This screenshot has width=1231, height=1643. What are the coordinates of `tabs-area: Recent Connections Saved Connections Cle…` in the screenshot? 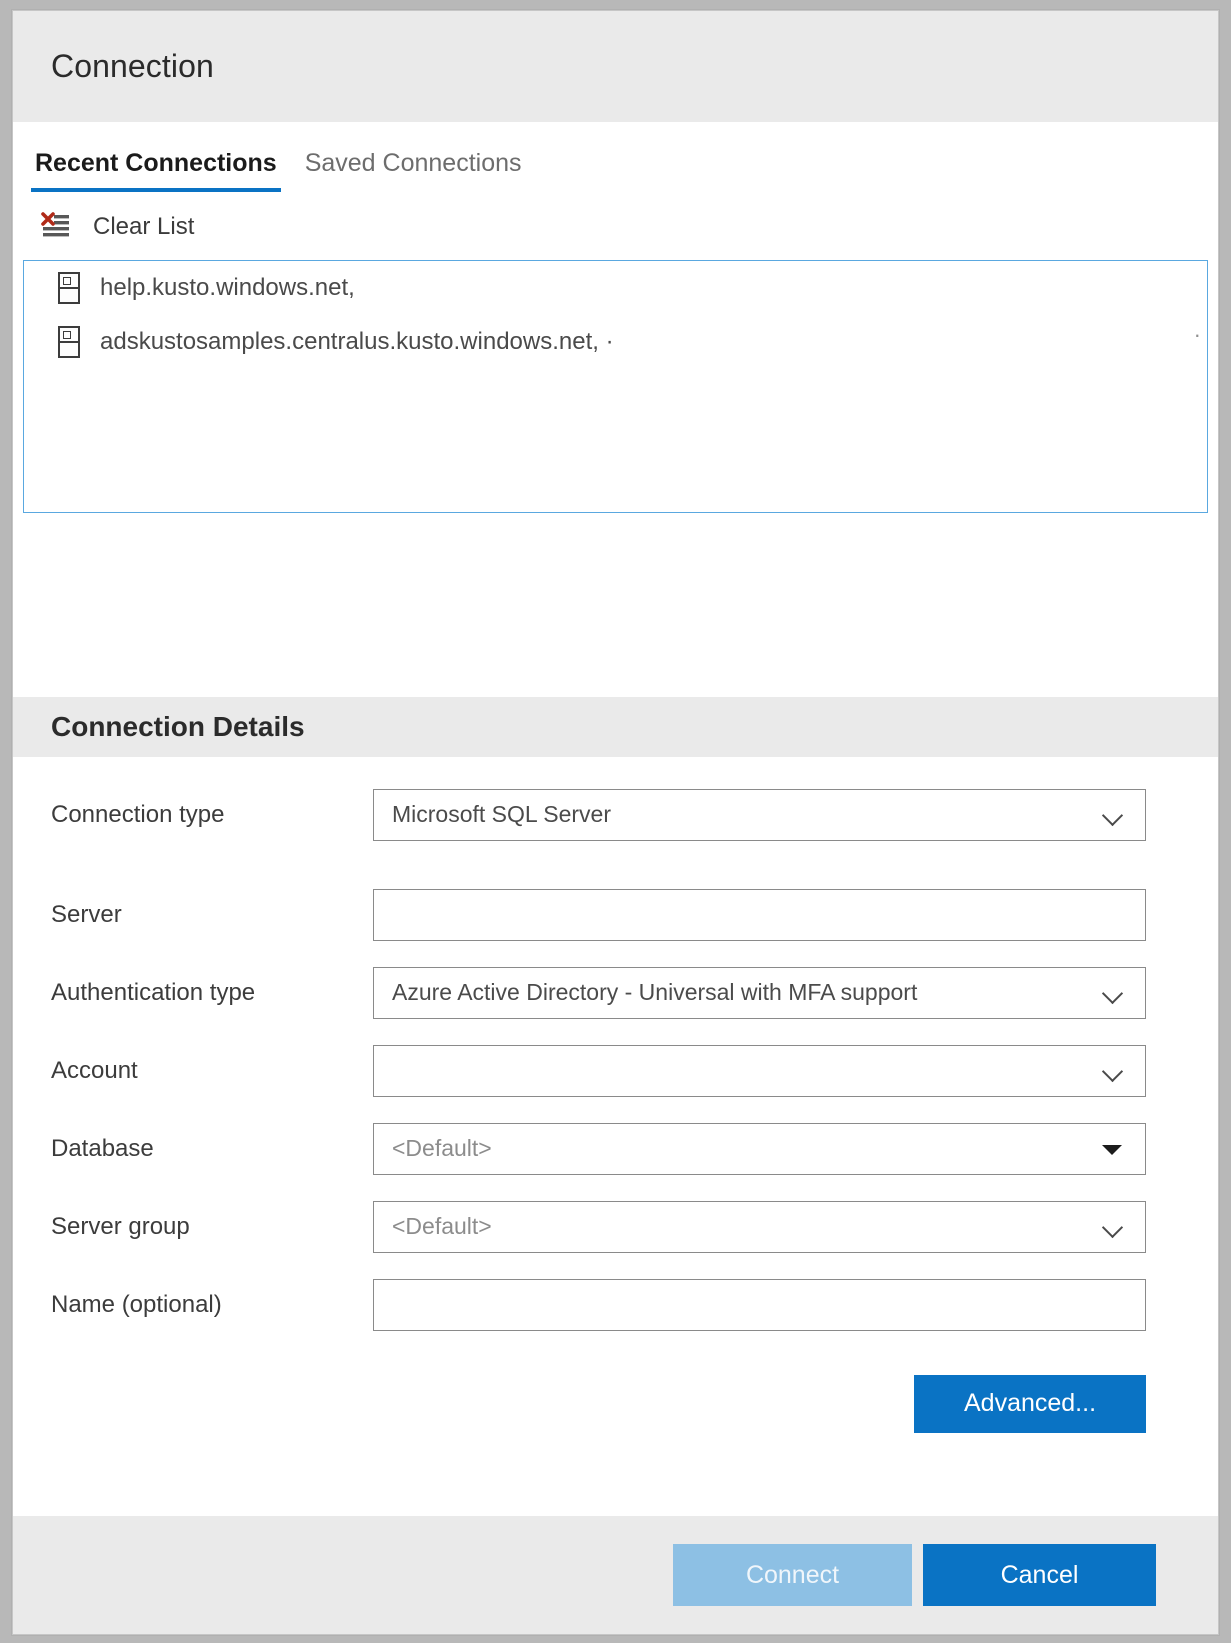 It's located at (615, 189).